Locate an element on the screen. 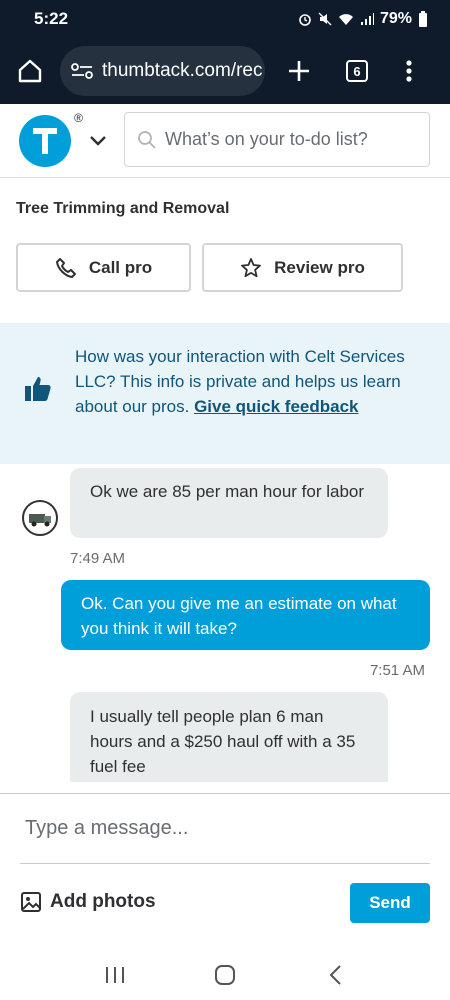 This screenshot has width=450, height=1000. phone-icon is located at coordinates (65, 267).